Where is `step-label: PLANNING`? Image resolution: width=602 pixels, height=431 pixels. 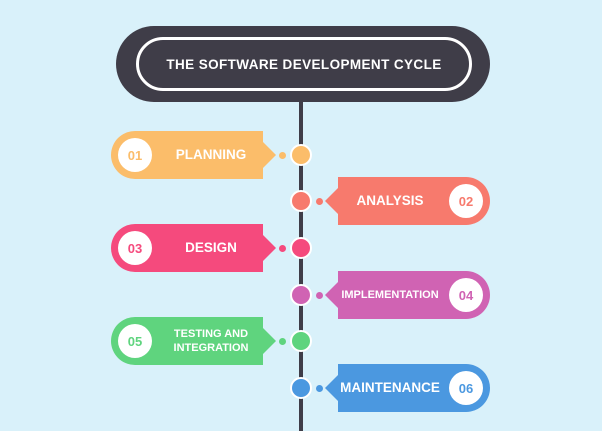
step-label: PLANNING is located at coordinates (211, 154).